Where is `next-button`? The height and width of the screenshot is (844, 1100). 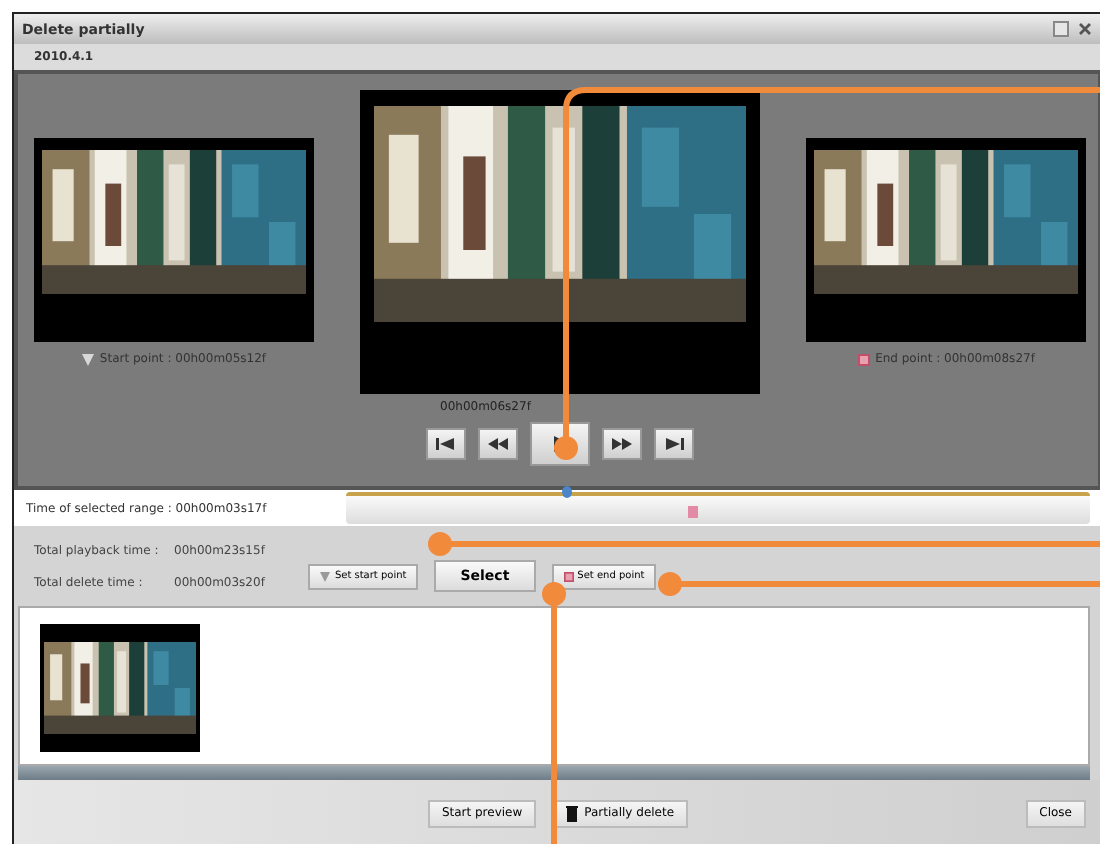 next-button is located at coordinates (622, 444).